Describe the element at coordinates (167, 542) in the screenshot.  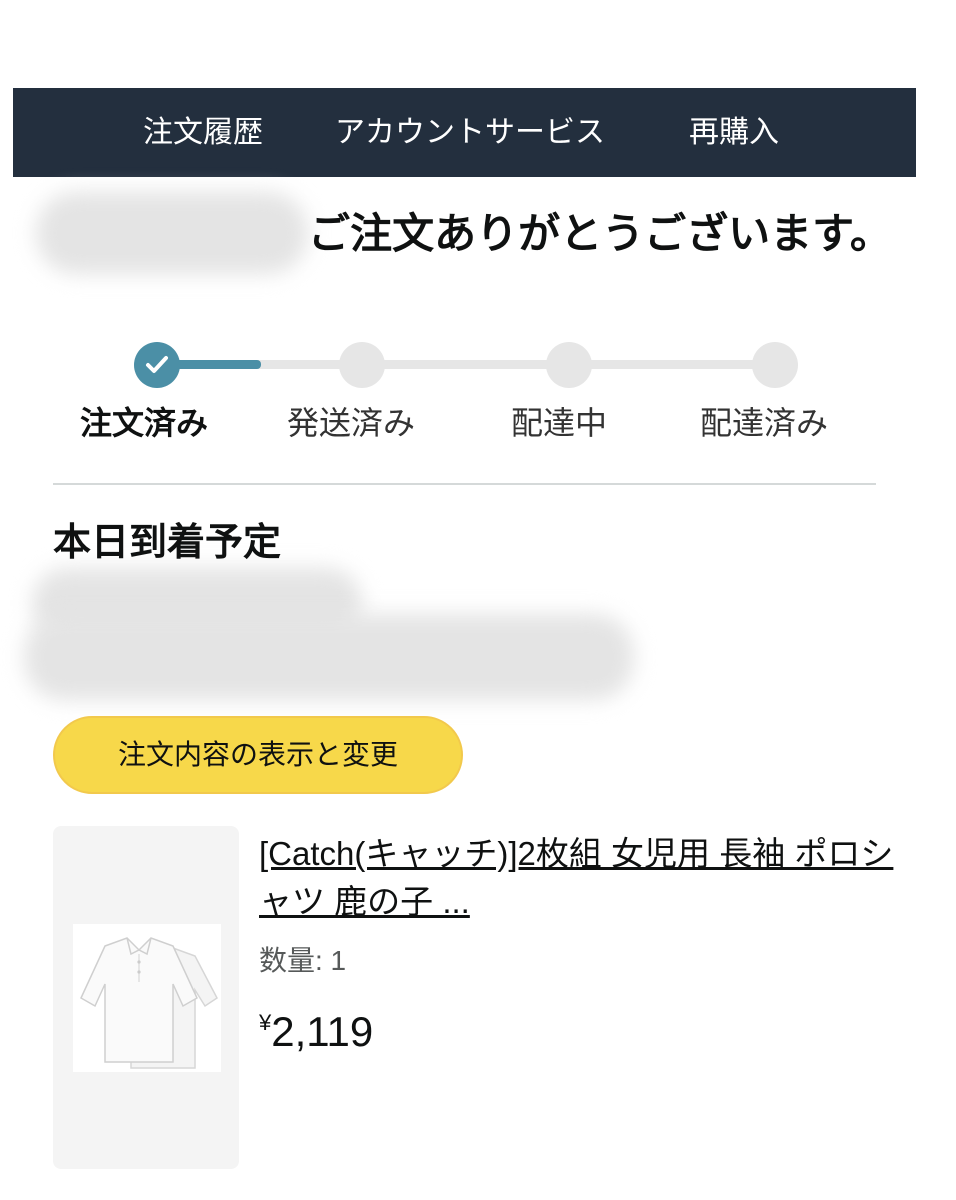
I see `arrival-heading: 本日到着予定` at that location.